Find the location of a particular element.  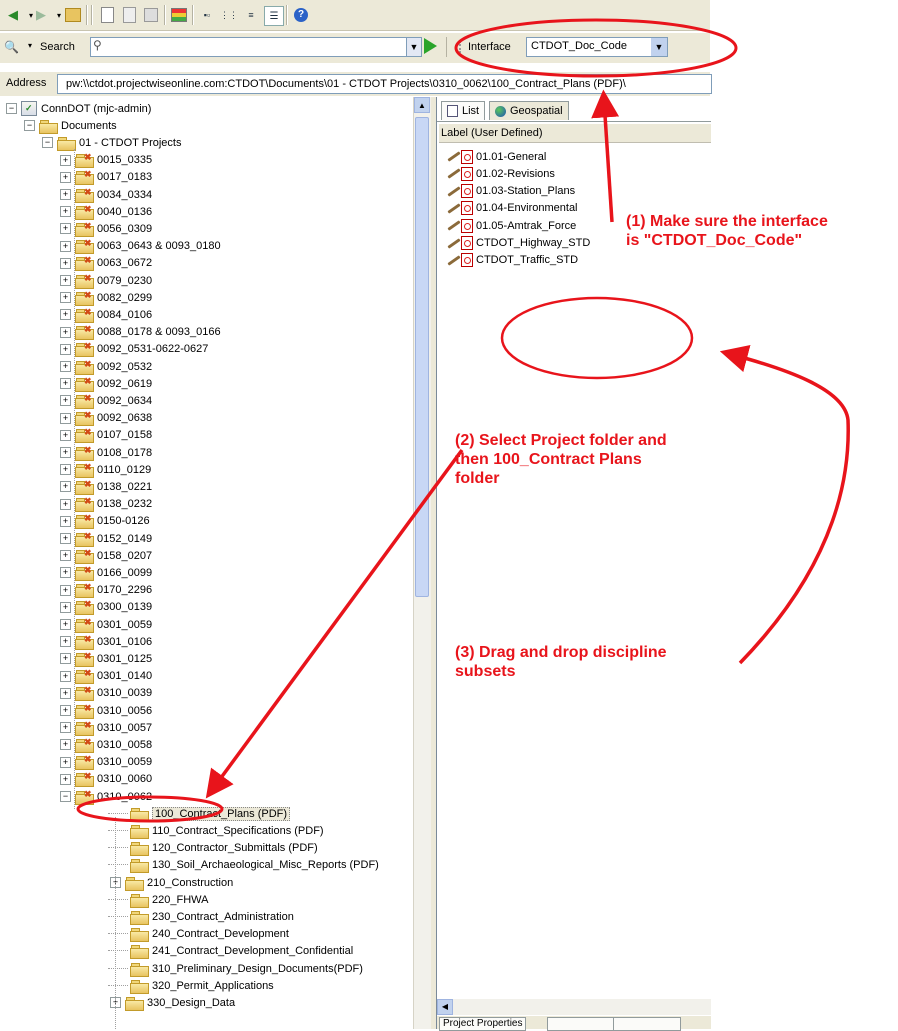

details-view-icon: ☰ is located at coordinates (274, 16).